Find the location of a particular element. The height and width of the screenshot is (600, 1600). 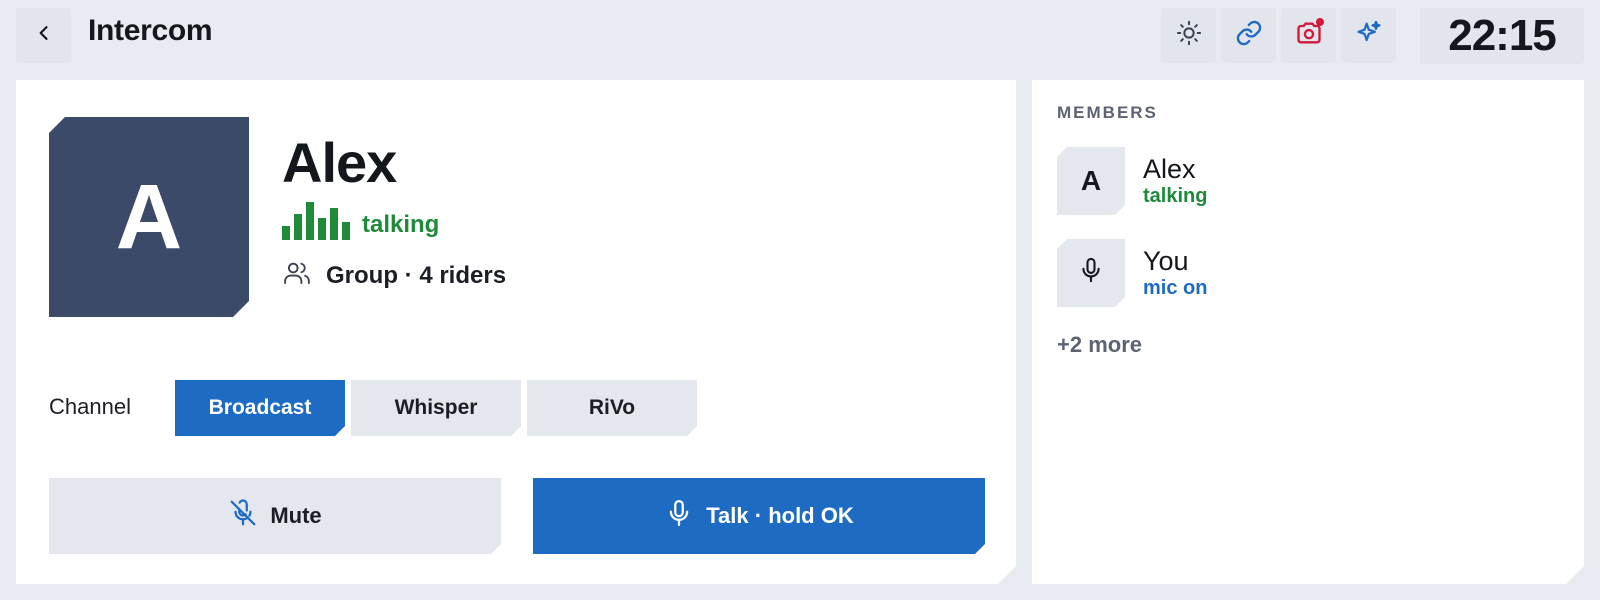

talk-button: Talk · hold OK is located at coordinates (759, 516).